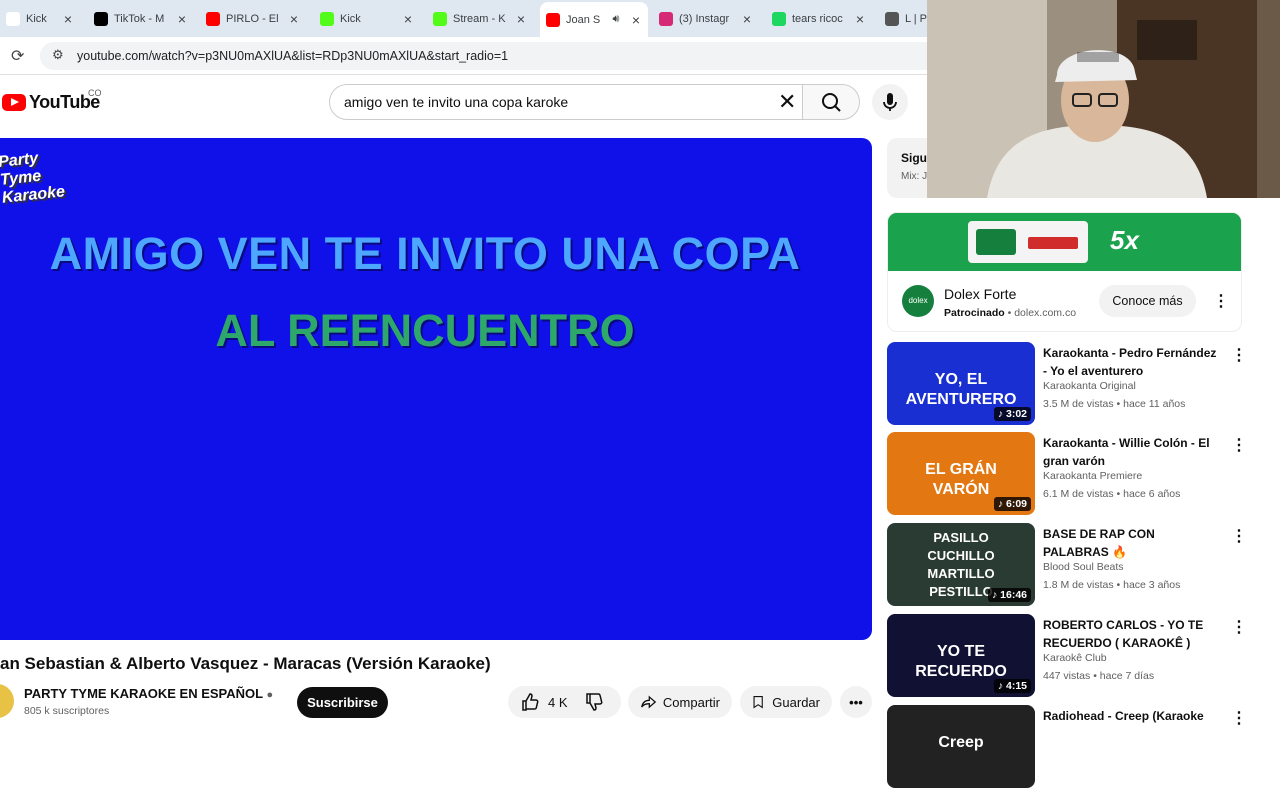 The image size is (1280, 791). I want to click on youtube-logo: YouTube CO, so click(52, 100).